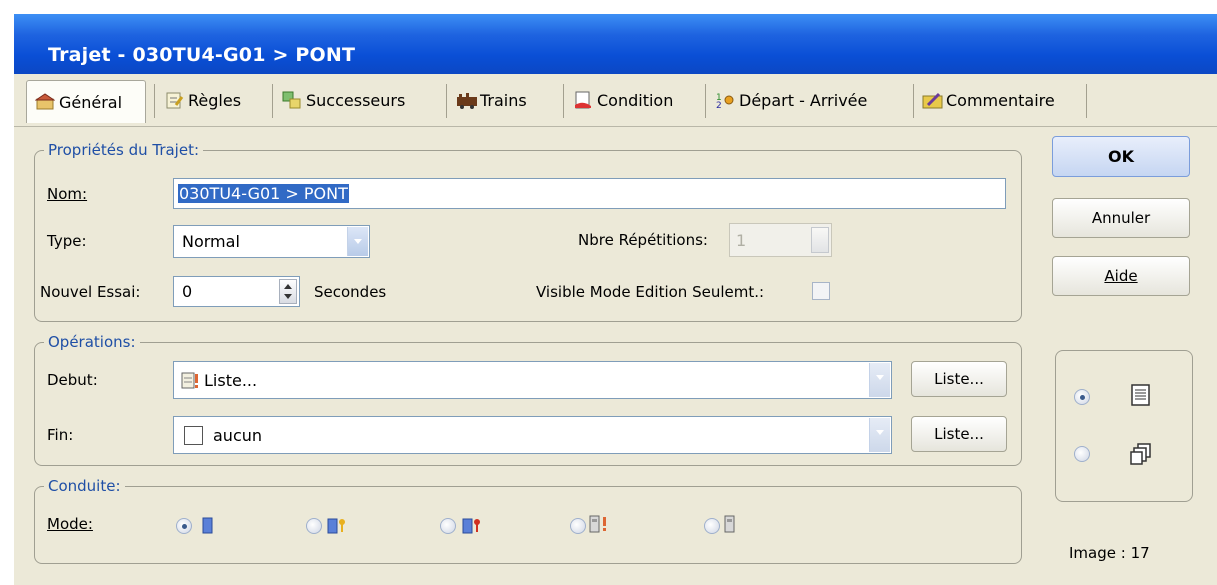 The height and width of the screenshot is (585, 1217). Describe the element at coordinates (356, 100) in the screenshot. I see `tab-label: Successeurs` at that location.